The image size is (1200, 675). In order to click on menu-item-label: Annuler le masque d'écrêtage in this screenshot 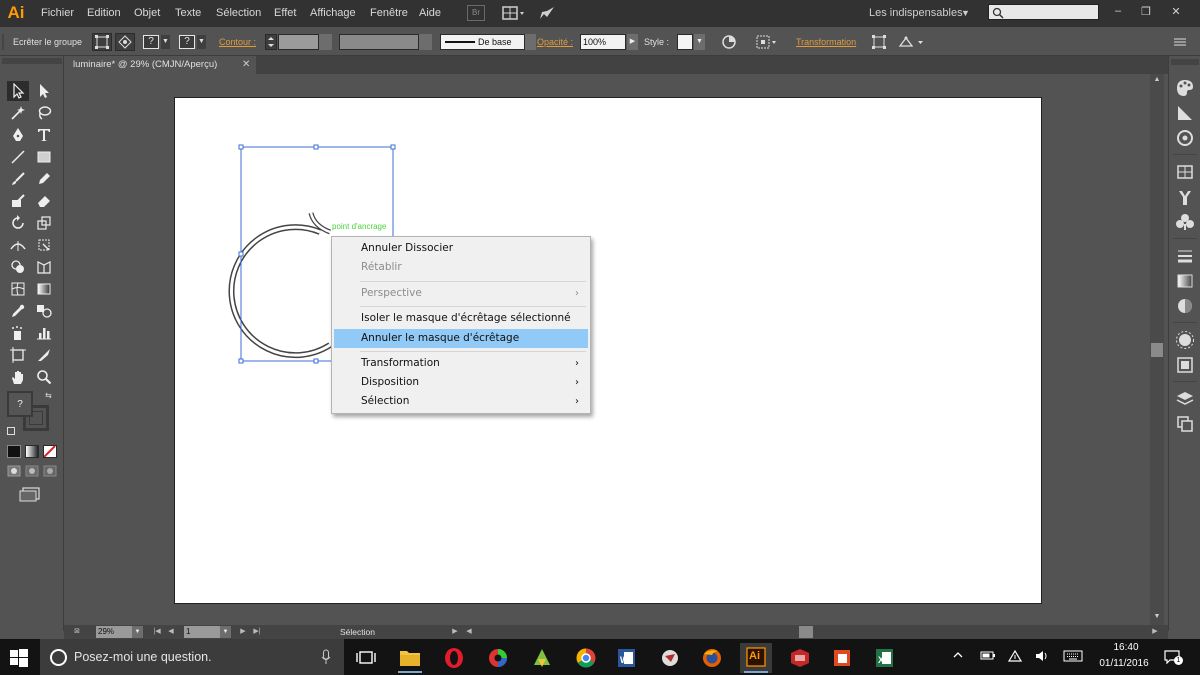, I will do `click(440, 338)`.